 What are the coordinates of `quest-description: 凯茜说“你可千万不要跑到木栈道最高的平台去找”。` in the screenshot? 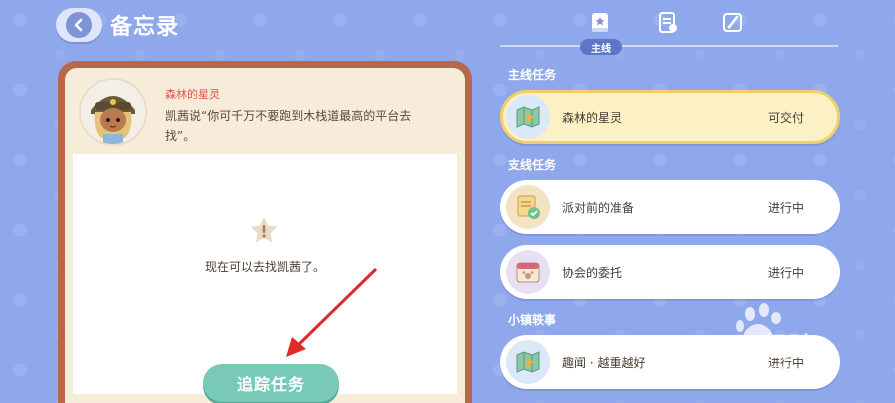 It's located at (288, 126).